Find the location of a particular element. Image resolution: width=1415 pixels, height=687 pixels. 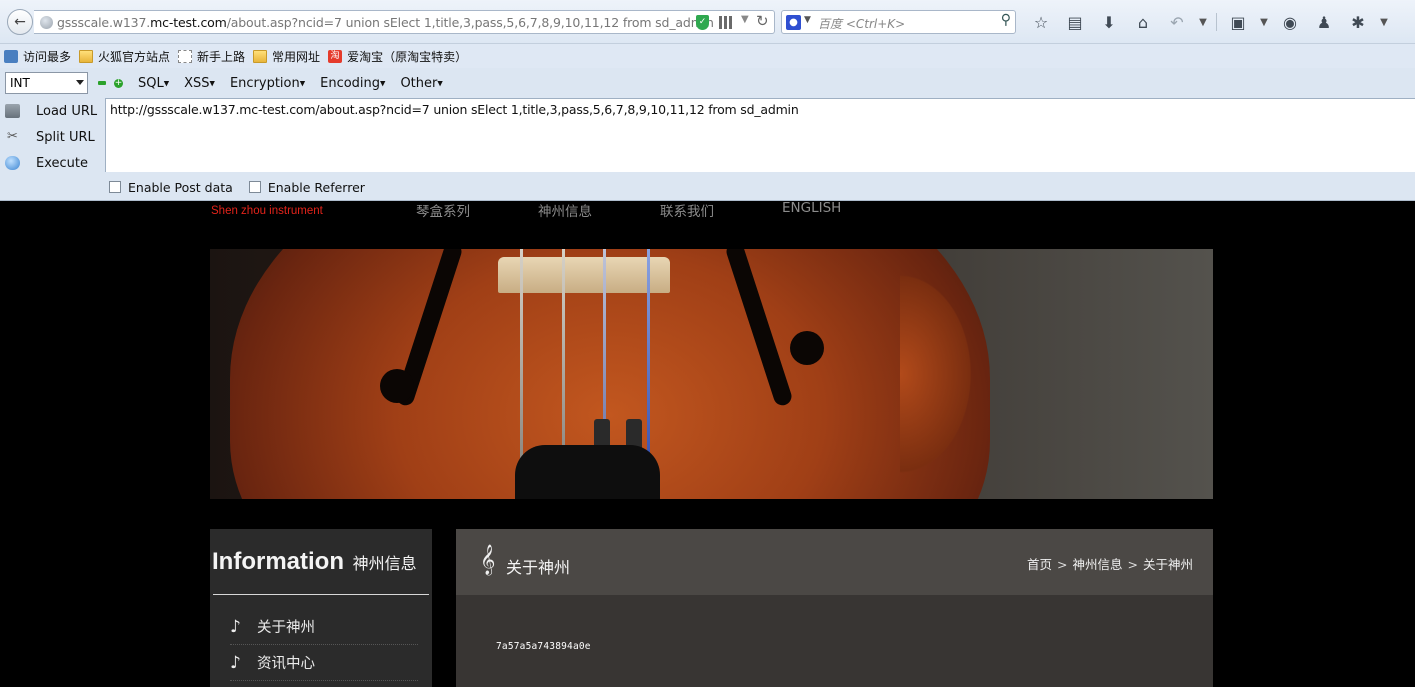

search-bar: ● ▼ 百度 <Ctrl+K> ⚲ is located at coordinates (898, 22).